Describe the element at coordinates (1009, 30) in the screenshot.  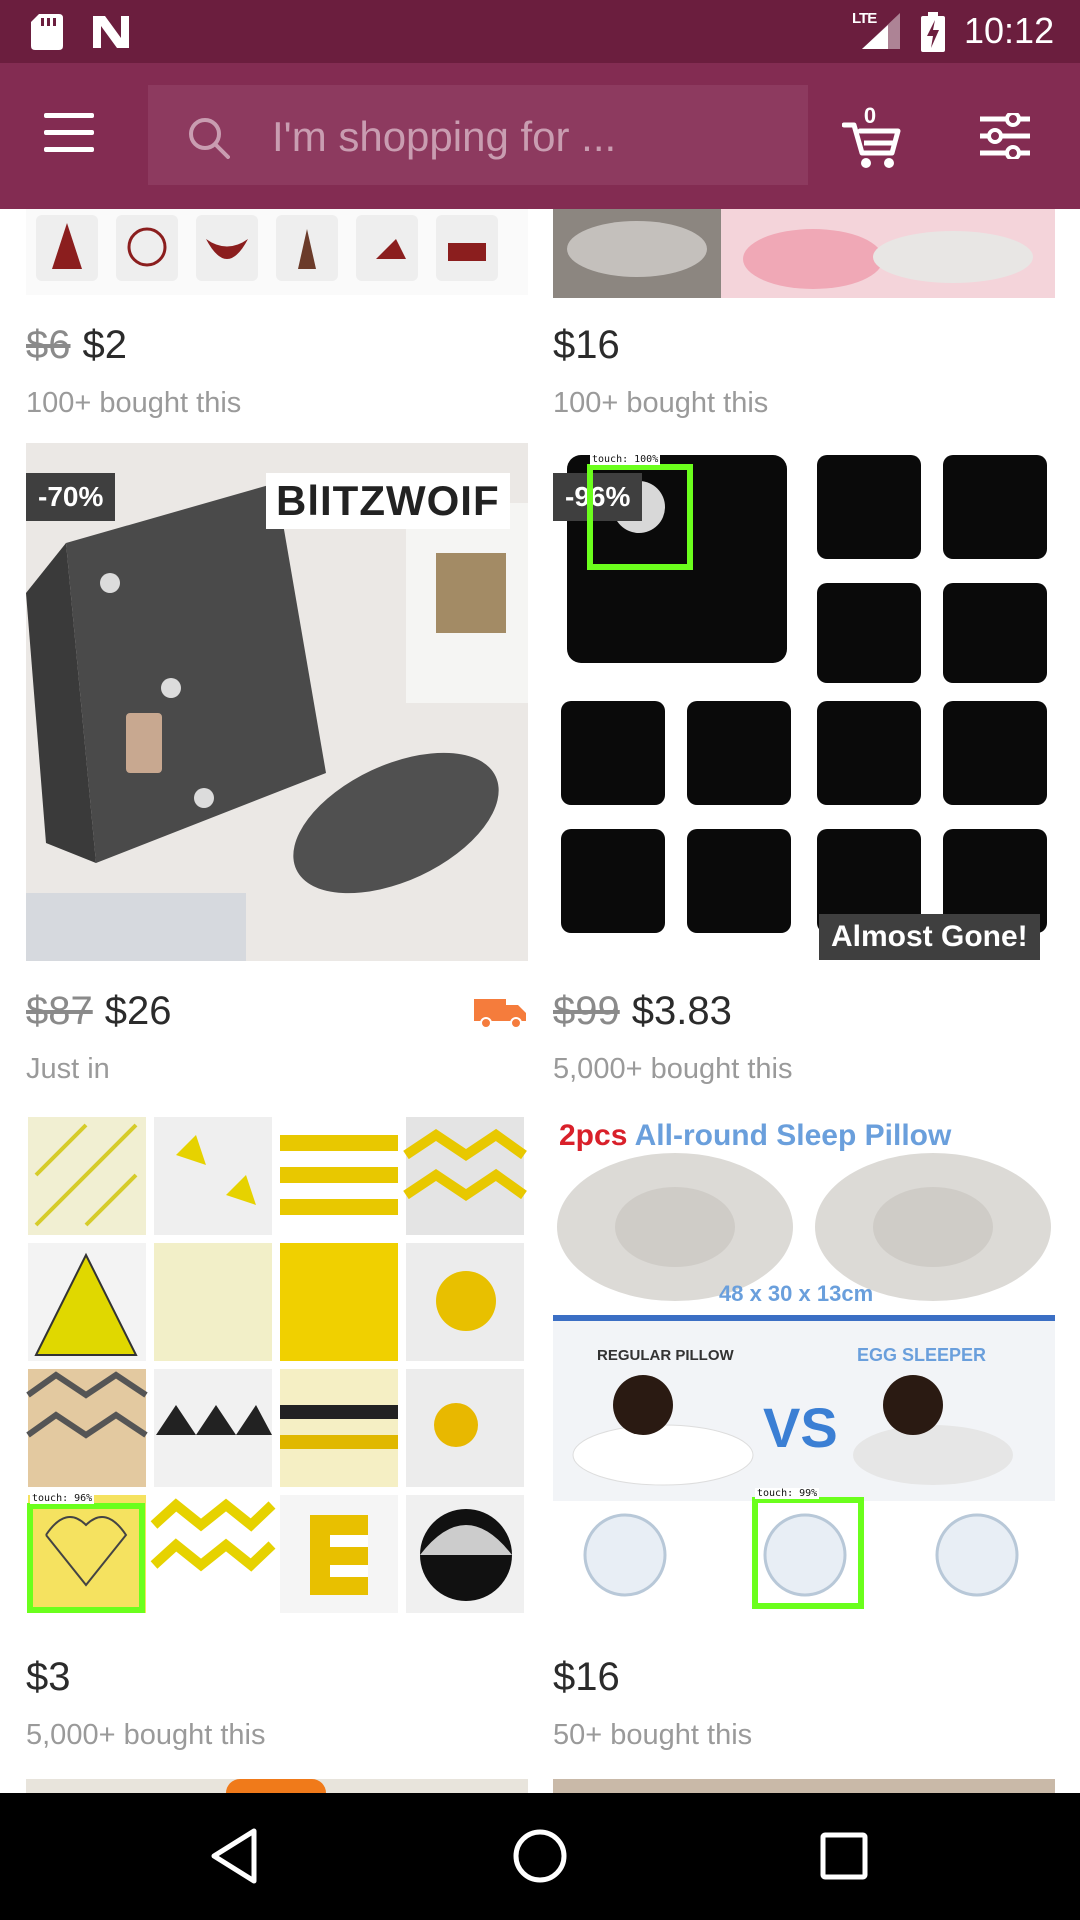
I see `clock: 10:12` at that location.